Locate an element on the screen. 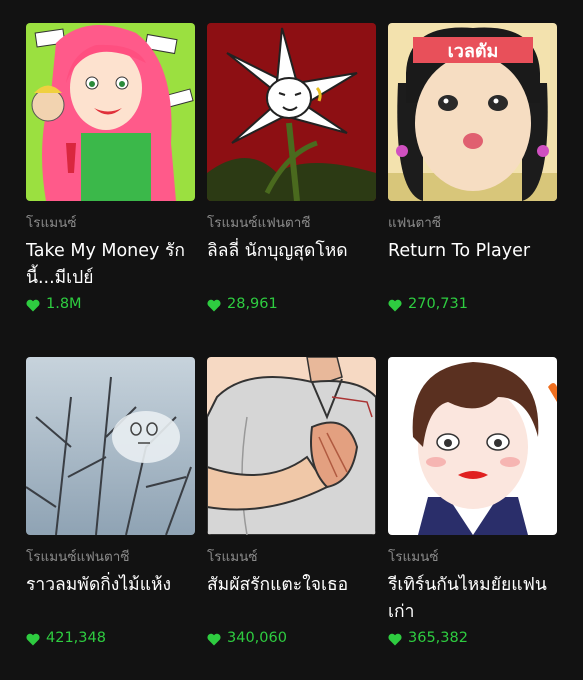 This screenshot has height=680, width=583. like-count-value: 1.8M is located at coordinates (64, 304).